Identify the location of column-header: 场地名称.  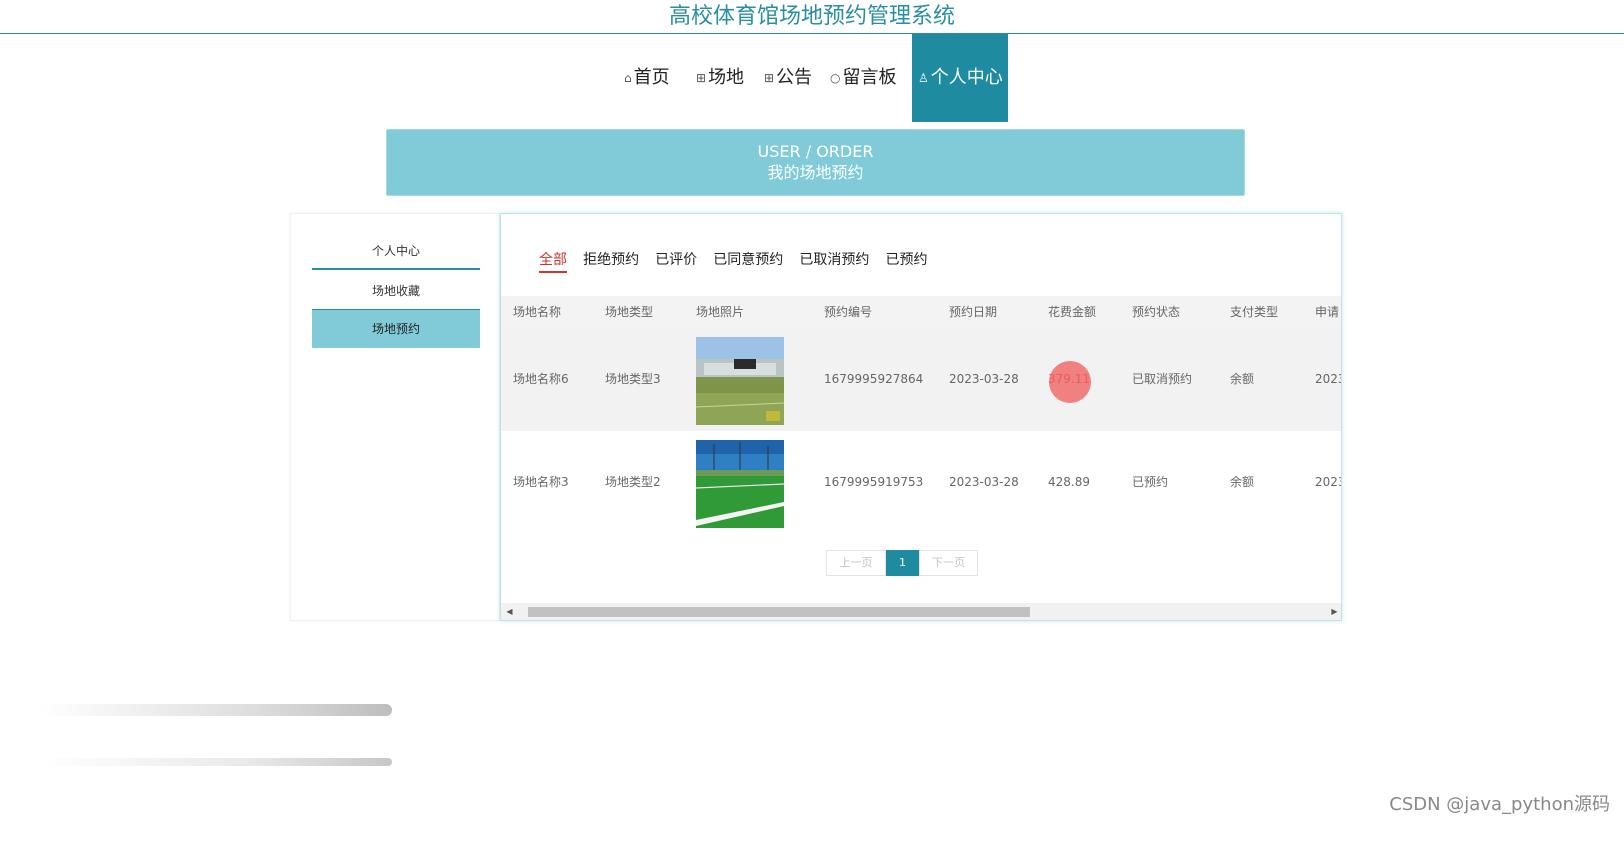
(537, 312).